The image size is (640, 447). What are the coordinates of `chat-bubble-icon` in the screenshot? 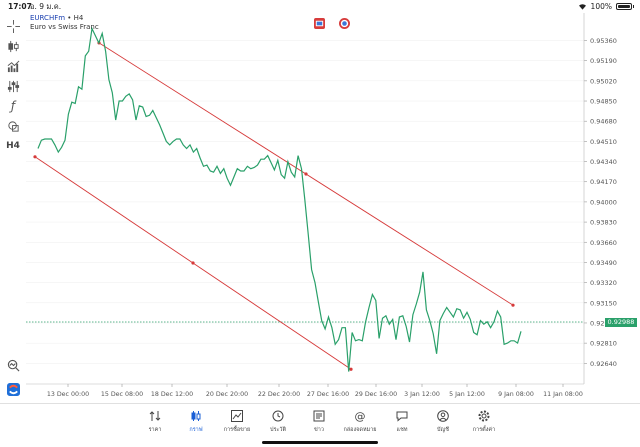 It's located at (402, 416).